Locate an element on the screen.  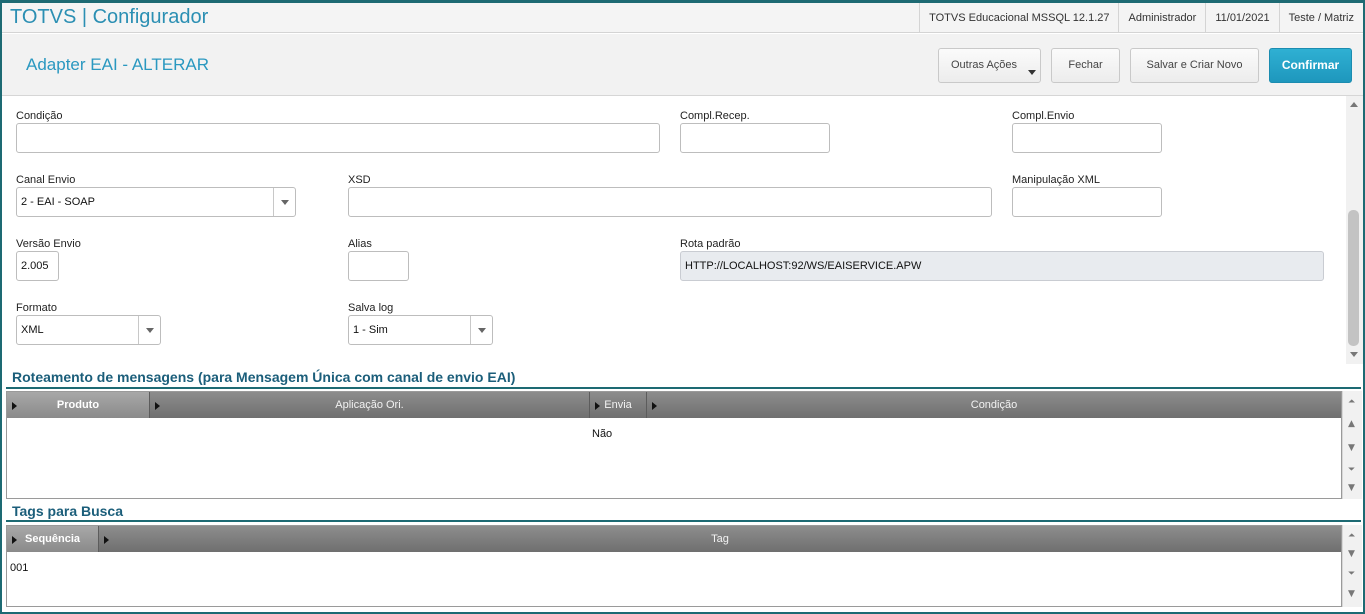
app-title: TOTVS | Configurador is located at coordinates (109, 17).